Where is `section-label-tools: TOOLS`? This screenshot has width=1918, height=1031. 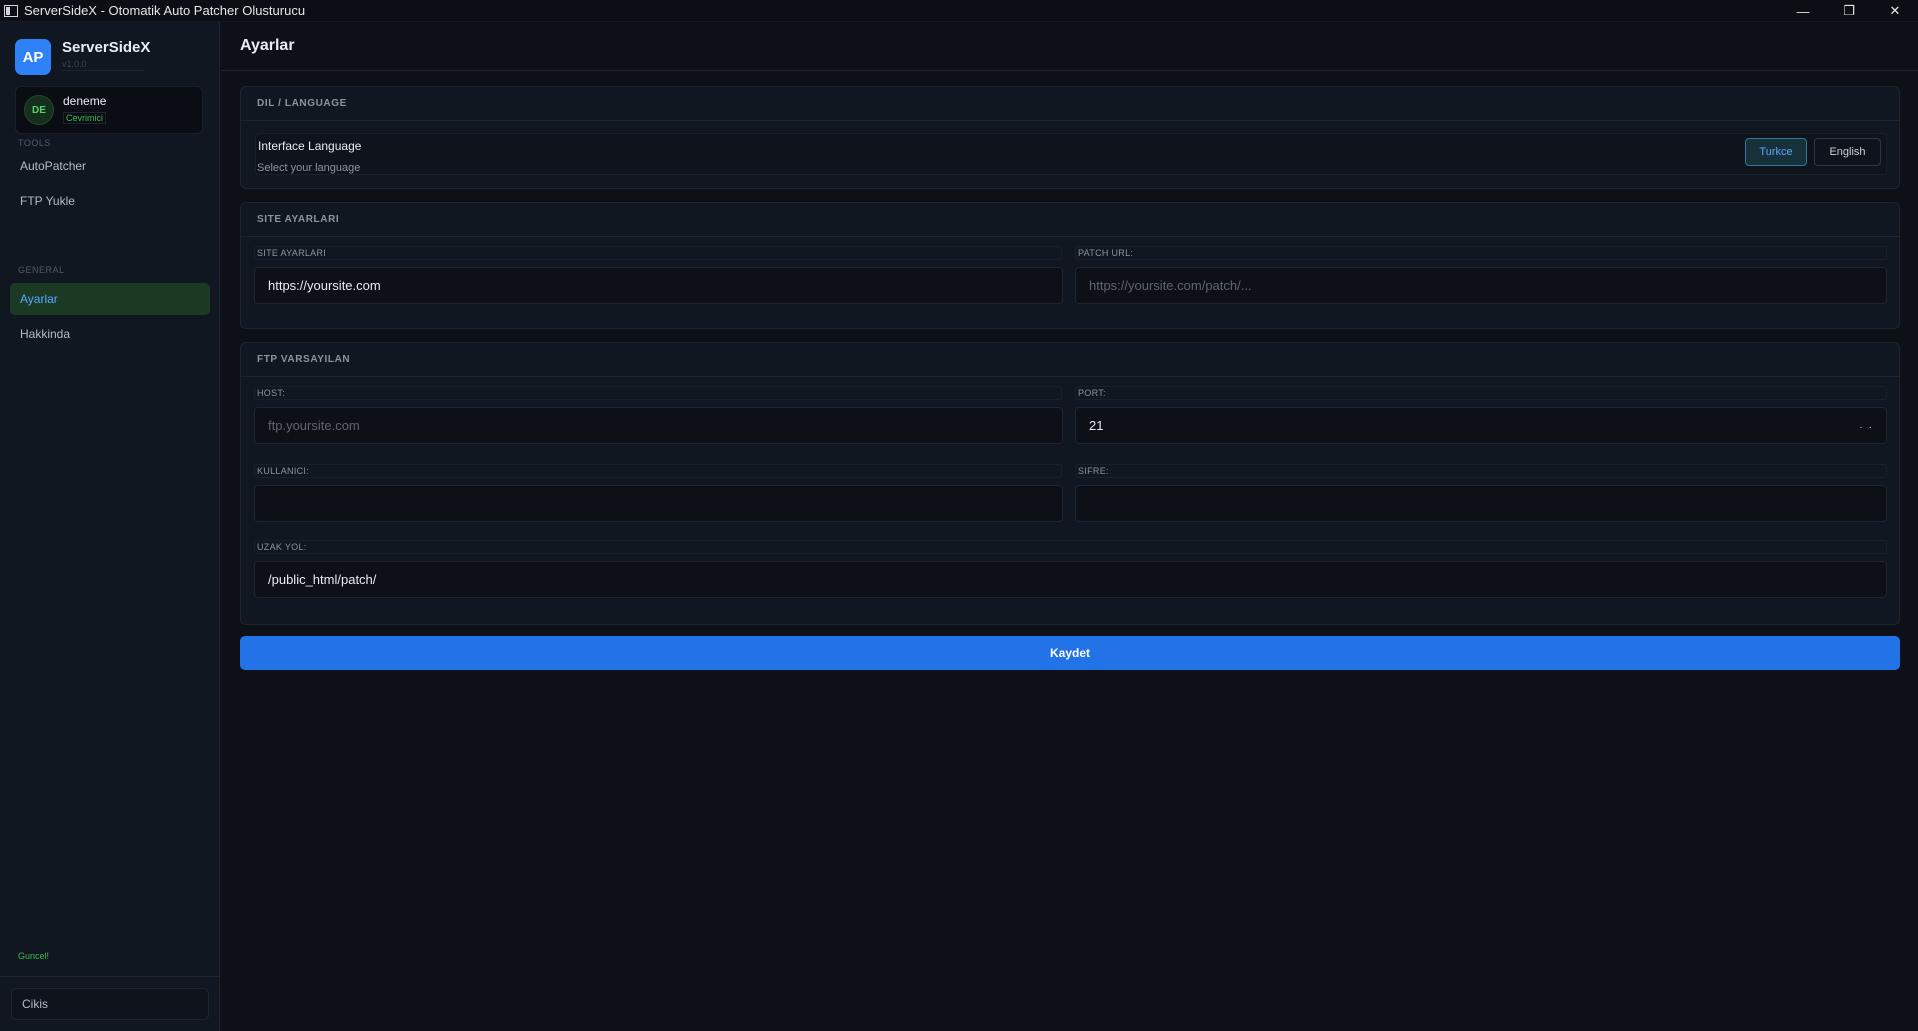
section-label-tools: TOOLS is located at coordinates (34, 143).